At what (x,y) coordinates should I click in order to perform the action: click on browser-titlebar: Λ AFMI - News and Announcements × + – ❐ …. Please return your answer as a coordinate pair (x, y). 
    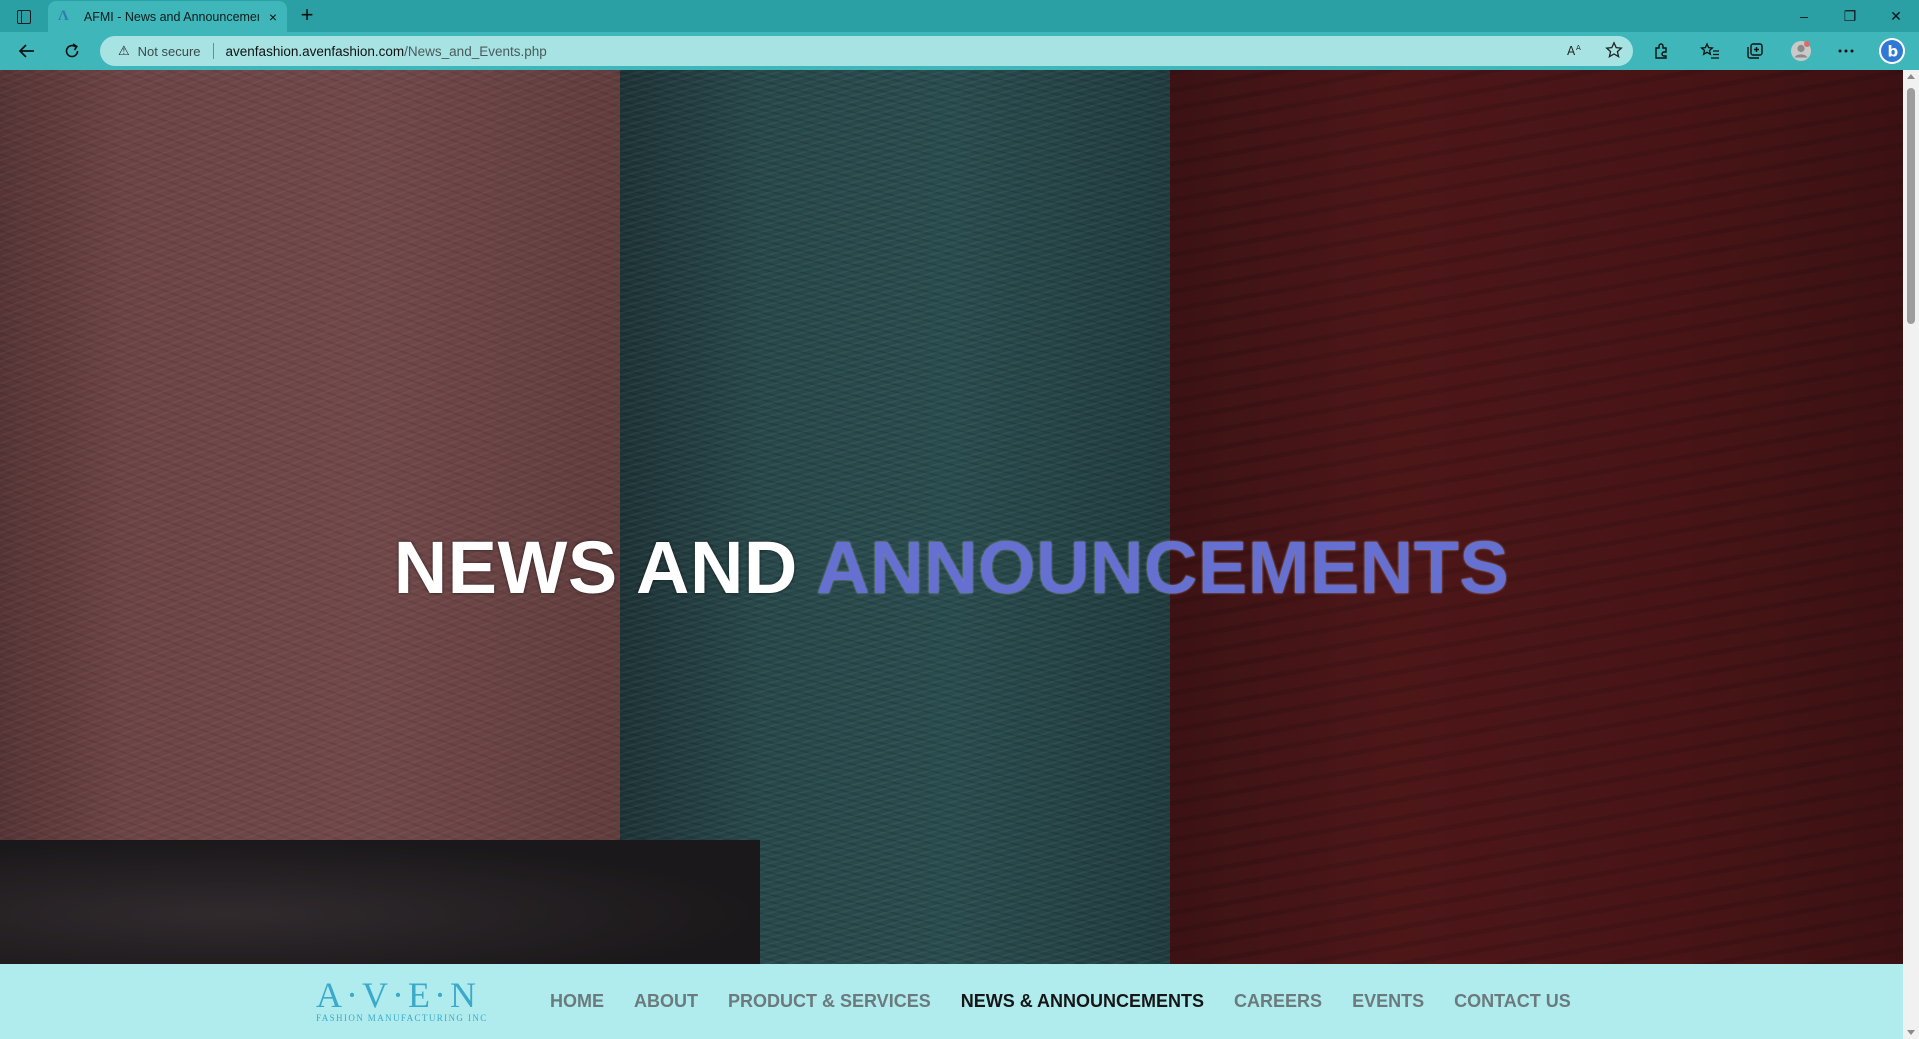
    Looking at the image, I should click on (959, 16).